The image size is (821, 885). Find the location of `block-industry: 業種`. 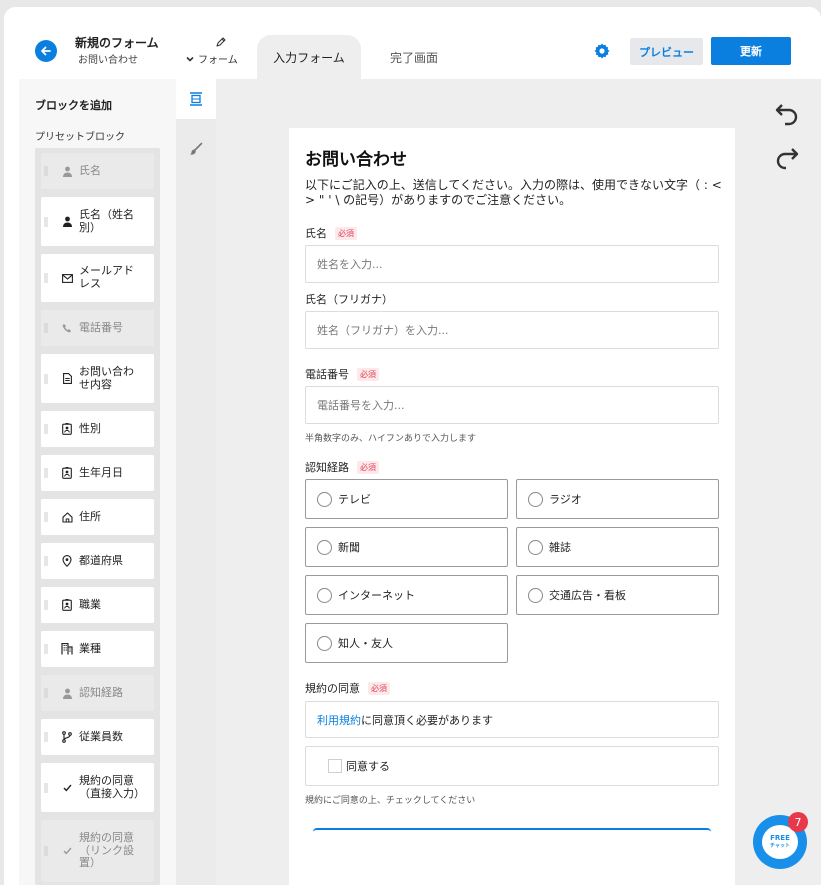

block-industry: 業種 is located at coordinates (97, 649).